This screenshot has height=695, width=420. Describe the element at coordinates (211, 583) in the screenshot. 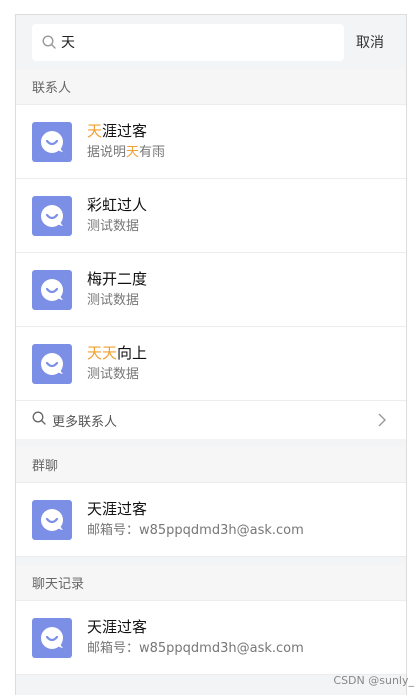

I see `section-header-history: 聊天记录` at that location.